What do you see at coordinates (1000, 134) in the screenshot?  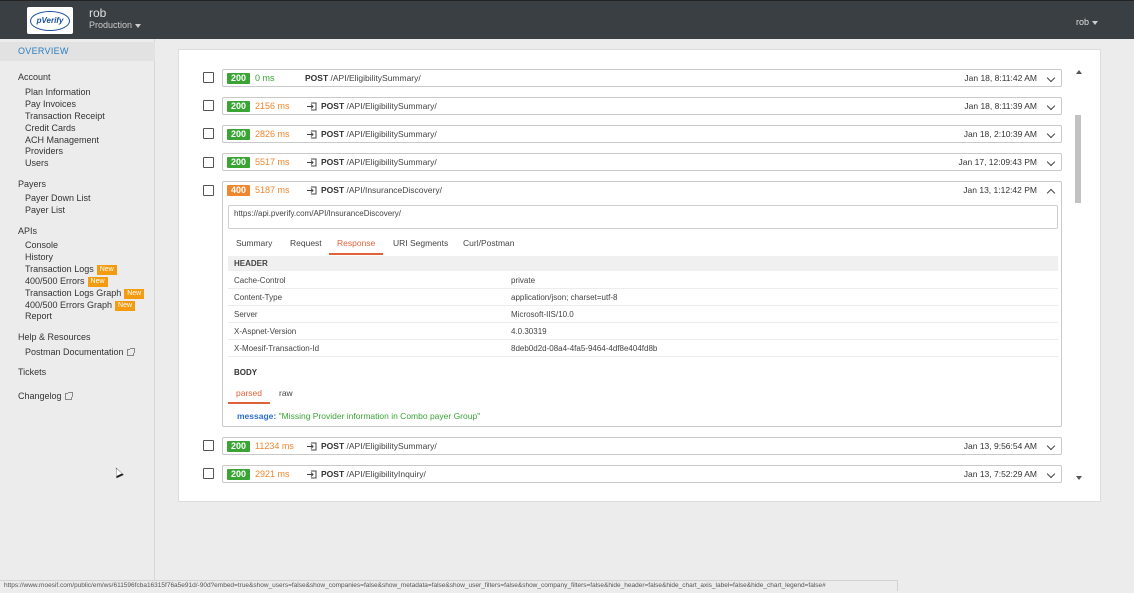 I see `timestamp: Jan 18, 2:10:39 AM` at bounding box center [1000, 134].